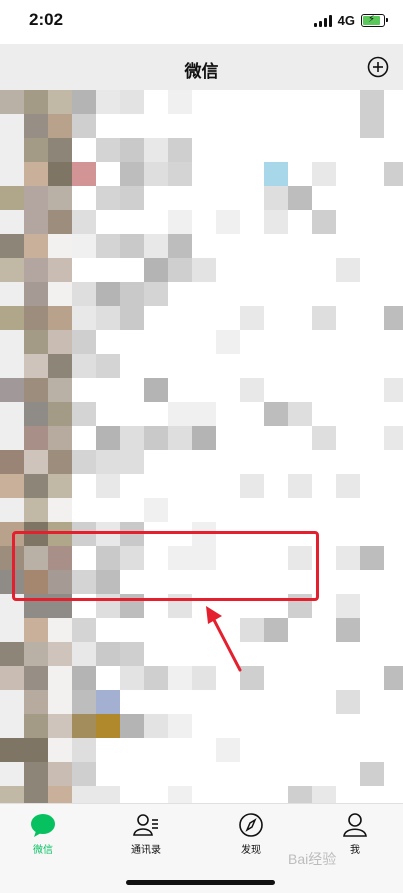 This screenshot has height=893, width=403. What do you see at coordinates (224, 639) in the screenshot?
I see `arrow-annotation` at bounding box center [224, 639].